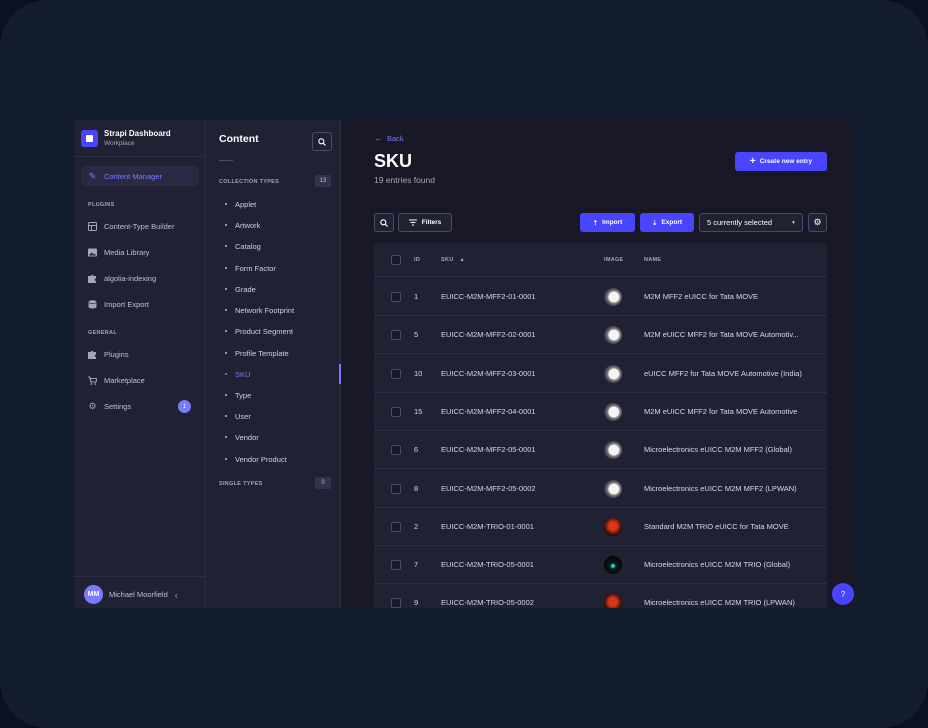 Image resolution: width=928 pixels, height=728 pixels. I want to click on sidebar-item-label: Content-Type Builder, so click(139, 226).